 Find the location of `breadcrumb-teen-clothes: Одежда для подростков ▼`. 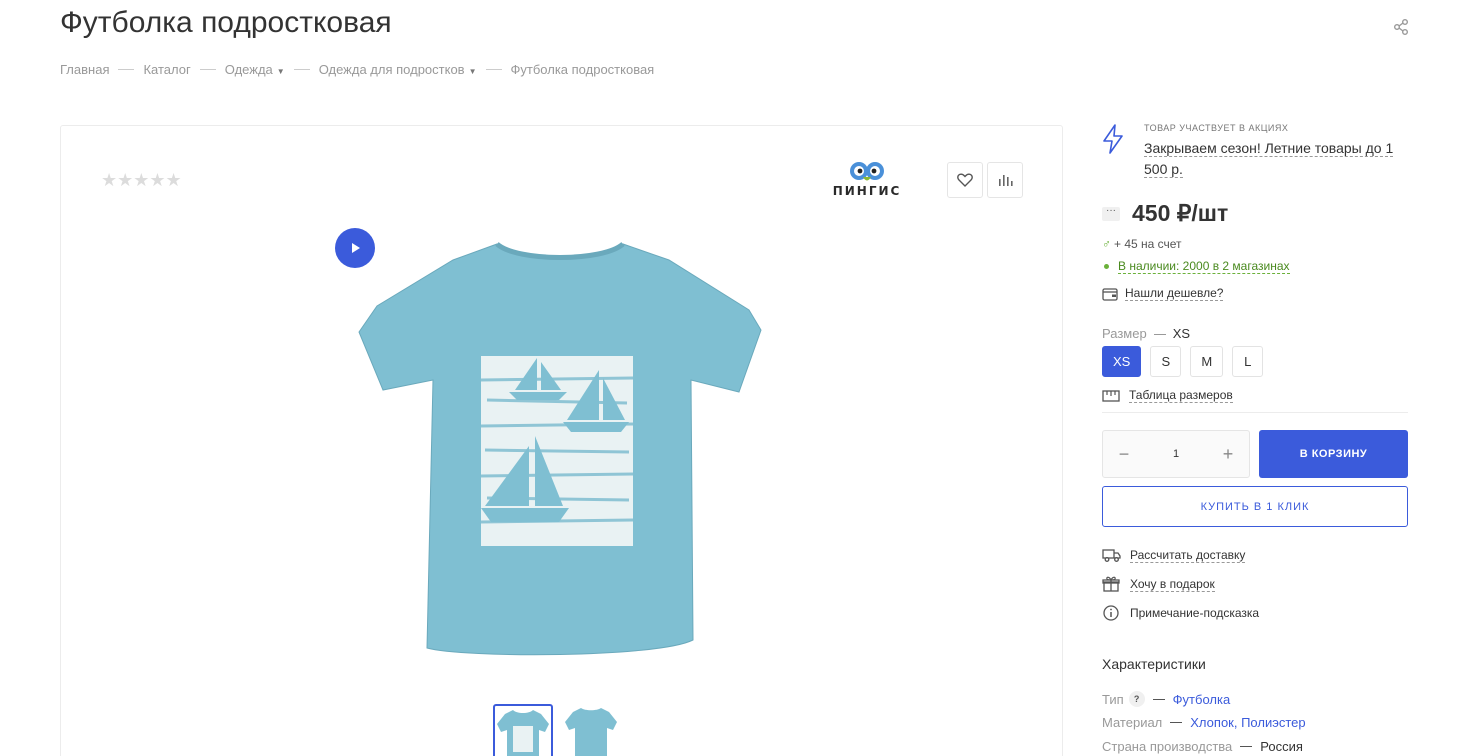

breadcrumb-teen-clothes: Одежда для подростков ▼ is located at coordinates (398, 69).